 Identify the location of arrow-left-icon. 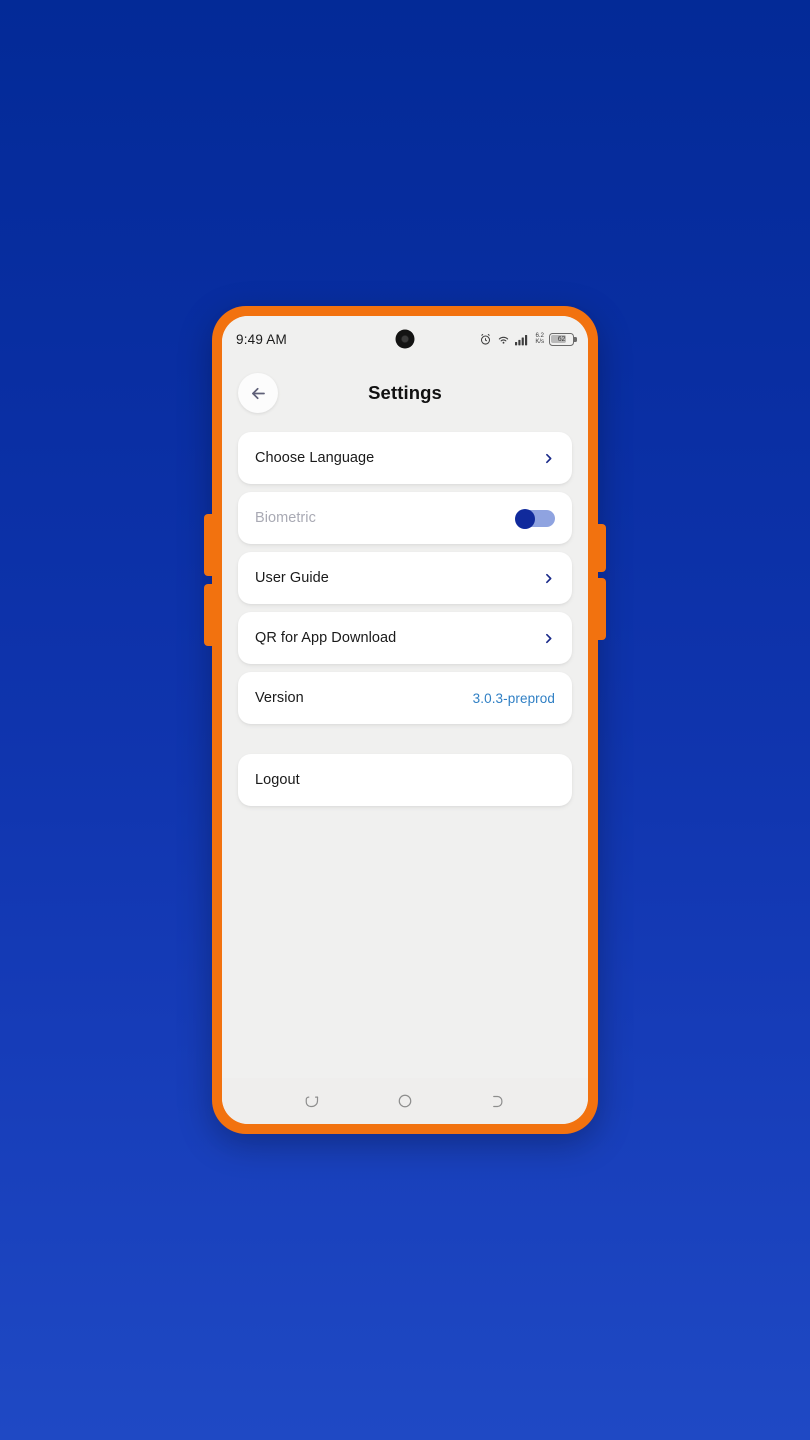
(258, 393).